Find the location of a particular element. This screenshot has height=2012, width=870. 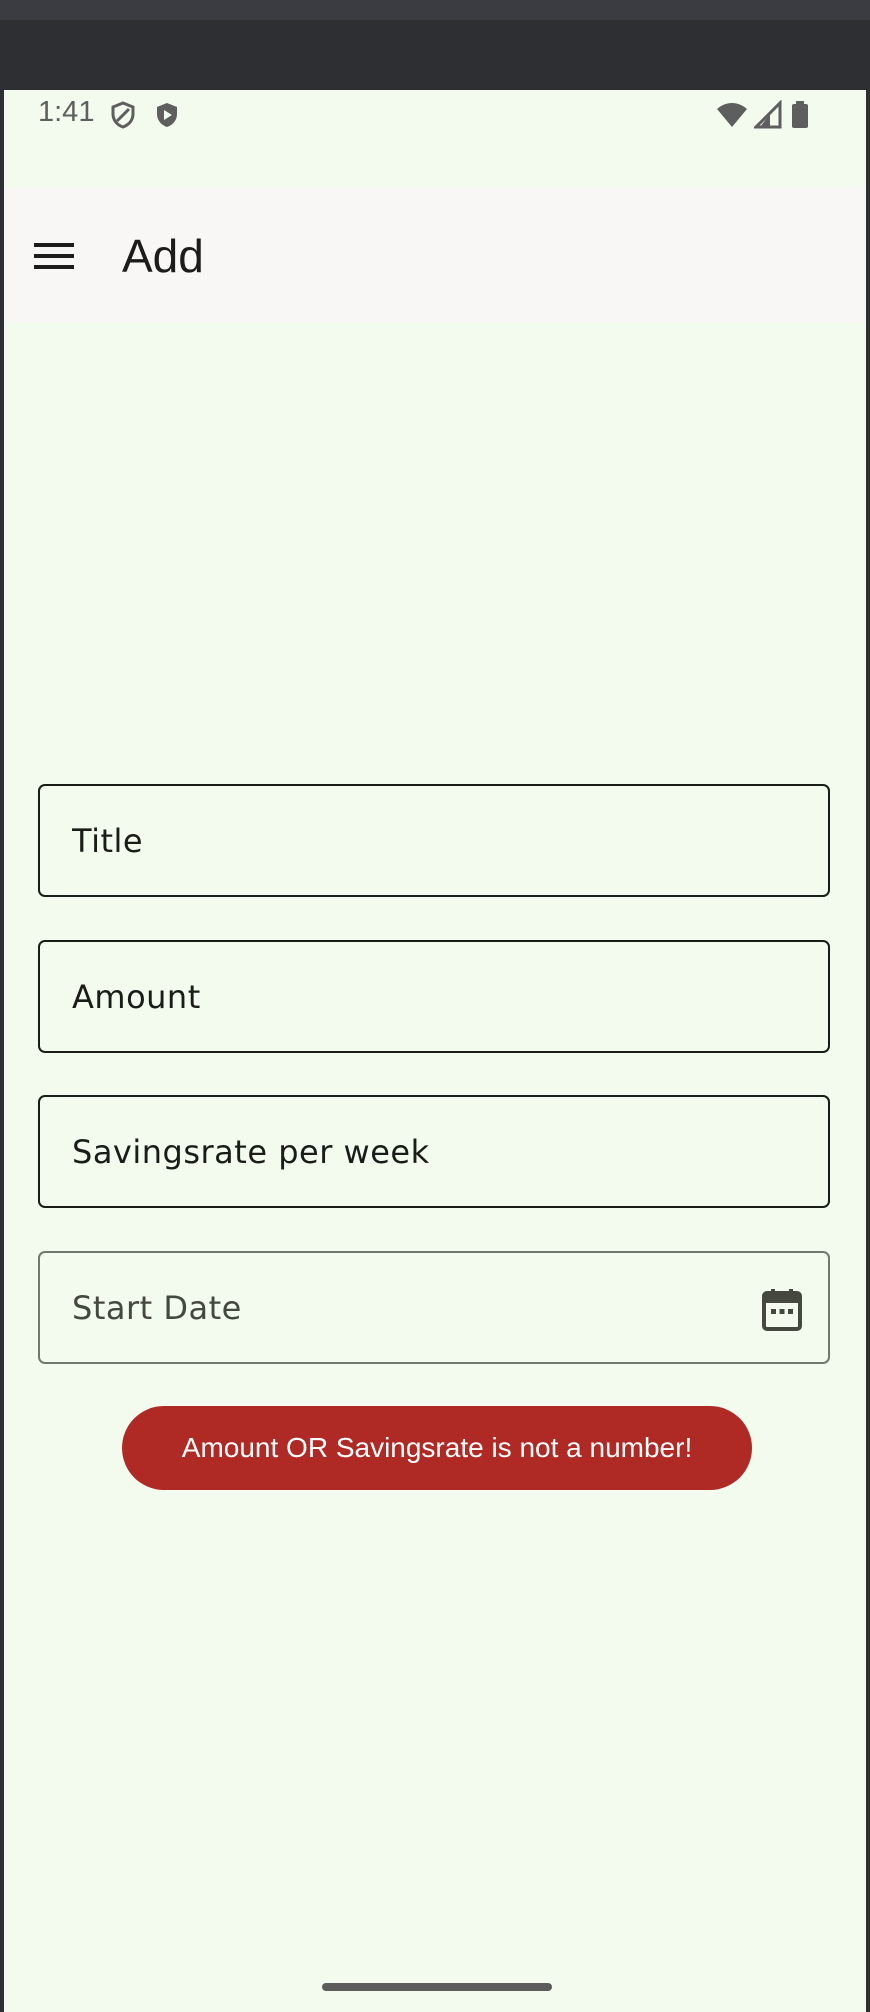

window-toolbar is located at coordinates (435, 55).